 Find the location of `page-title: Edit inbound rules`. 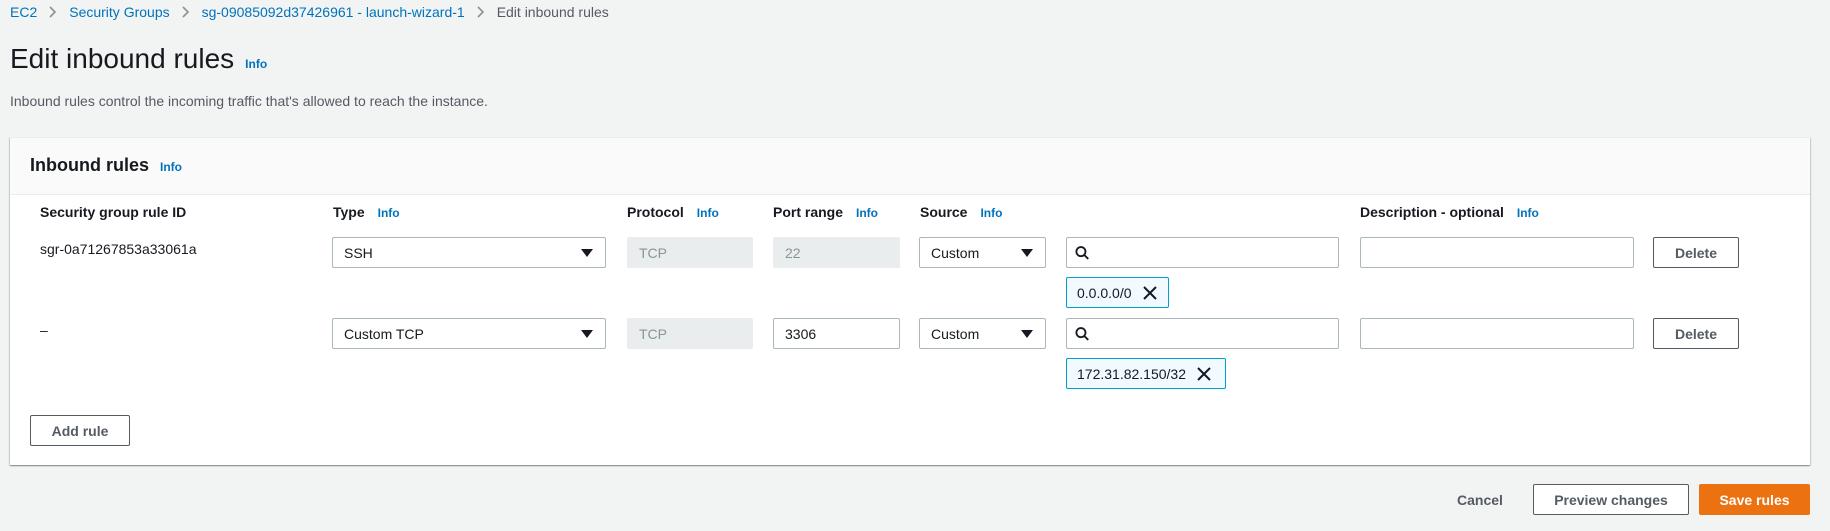

page-title: Edit inbound rules is located at coordinates (122, 58).